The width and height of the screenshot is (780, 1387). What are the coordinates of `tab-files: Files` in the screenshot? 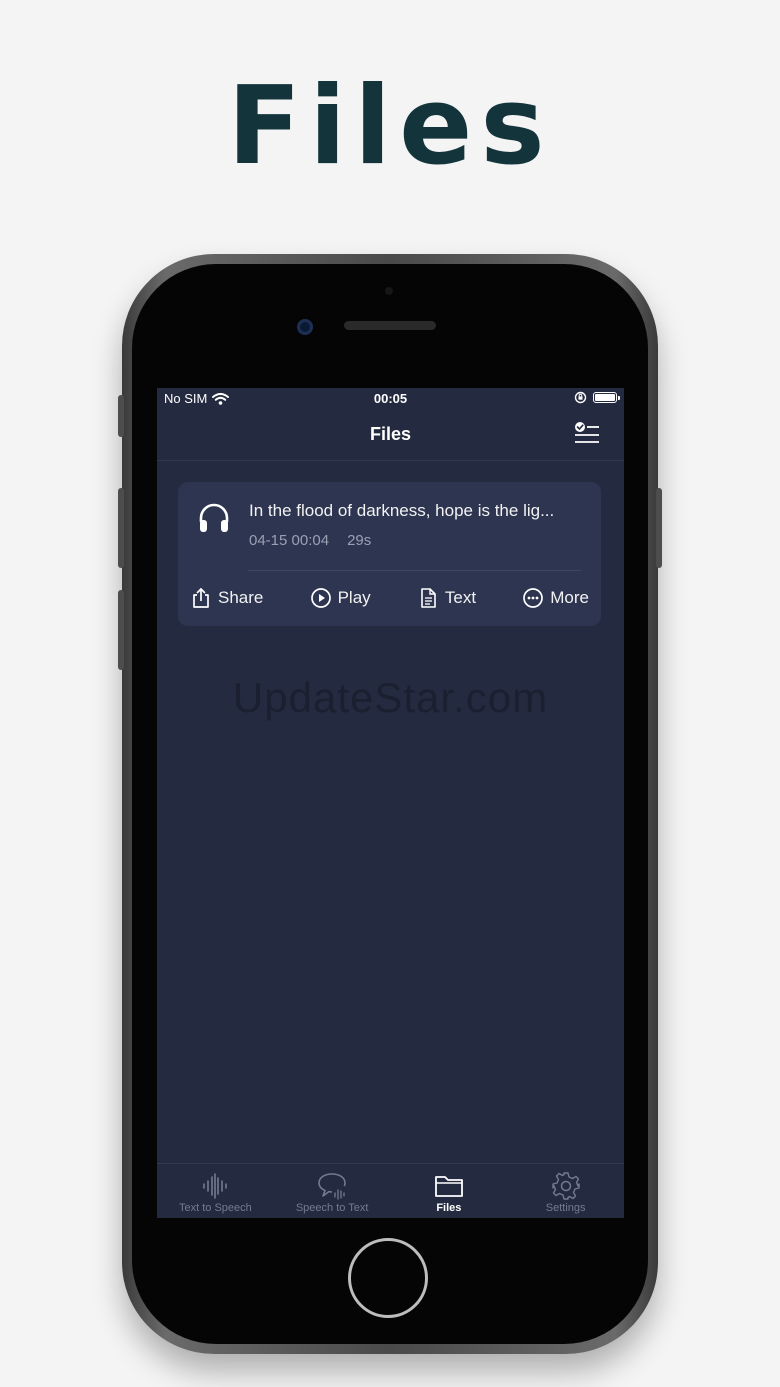 It's located at (449, 1191).